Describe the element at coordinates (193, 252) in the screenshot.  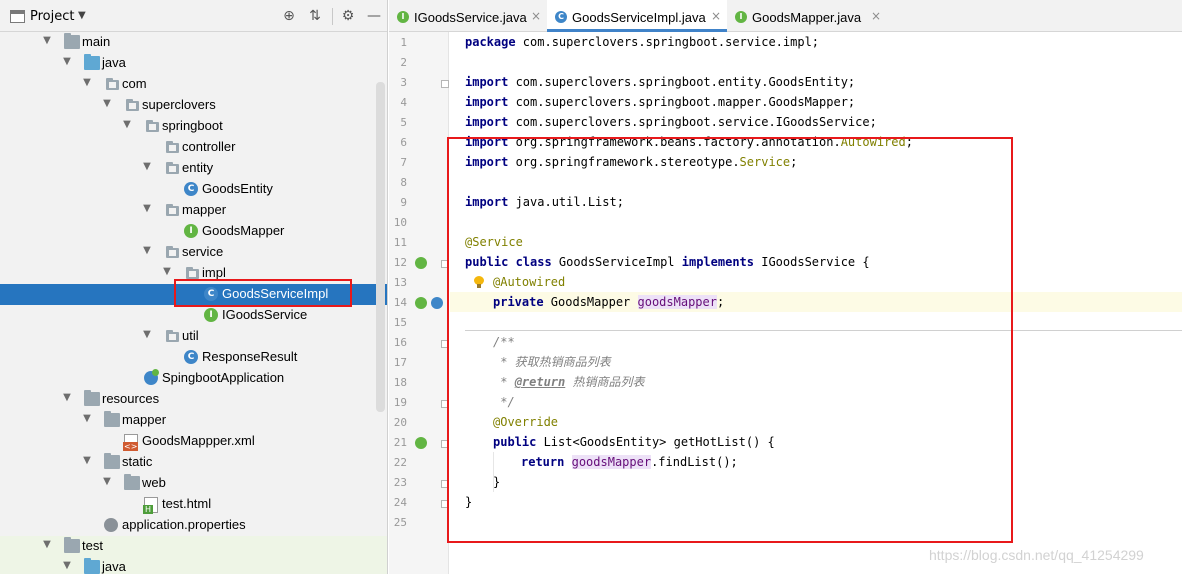
I see `tree-item: ▼ service` at that location.